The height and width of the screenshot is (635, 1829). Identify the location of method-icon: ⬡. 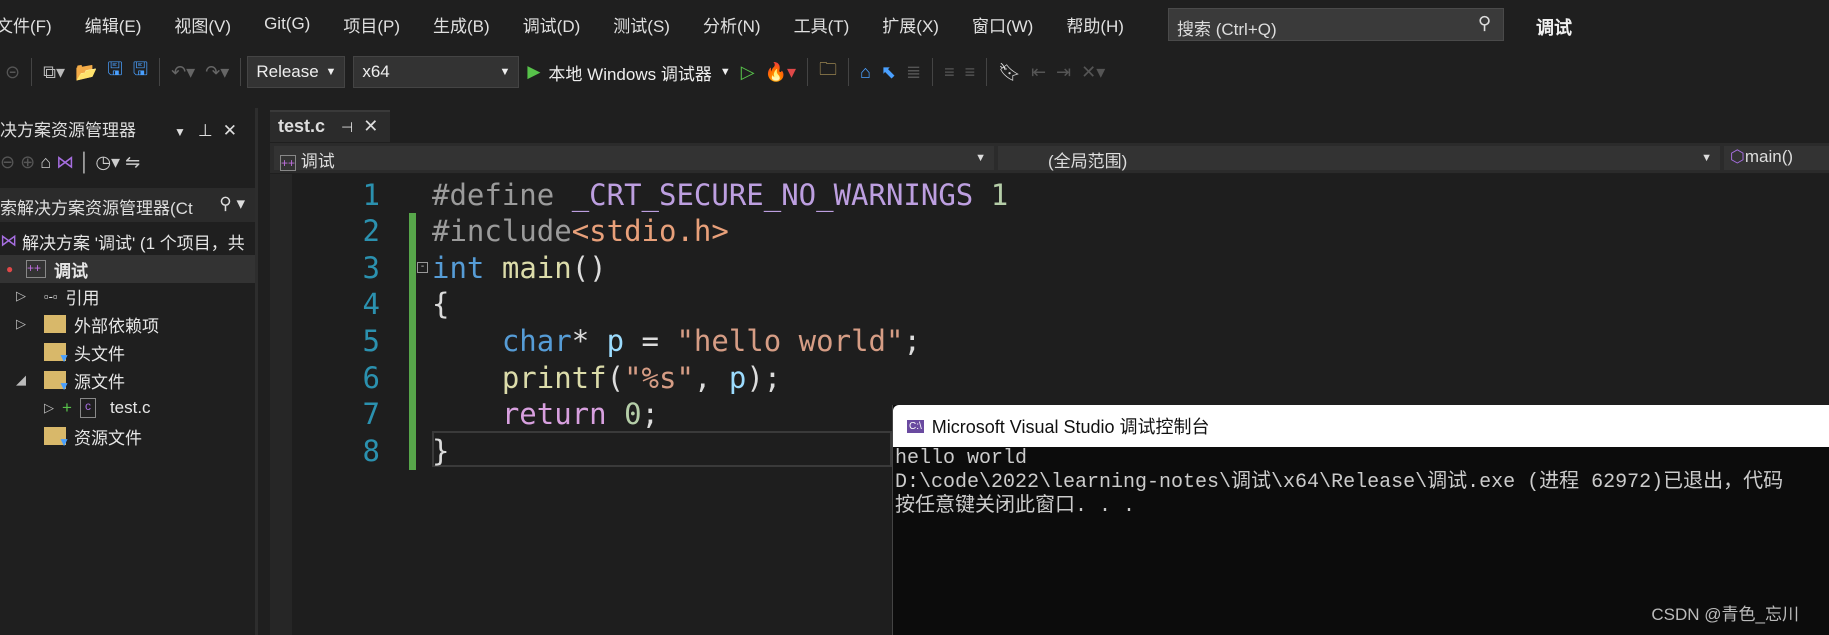
(1737, 156).